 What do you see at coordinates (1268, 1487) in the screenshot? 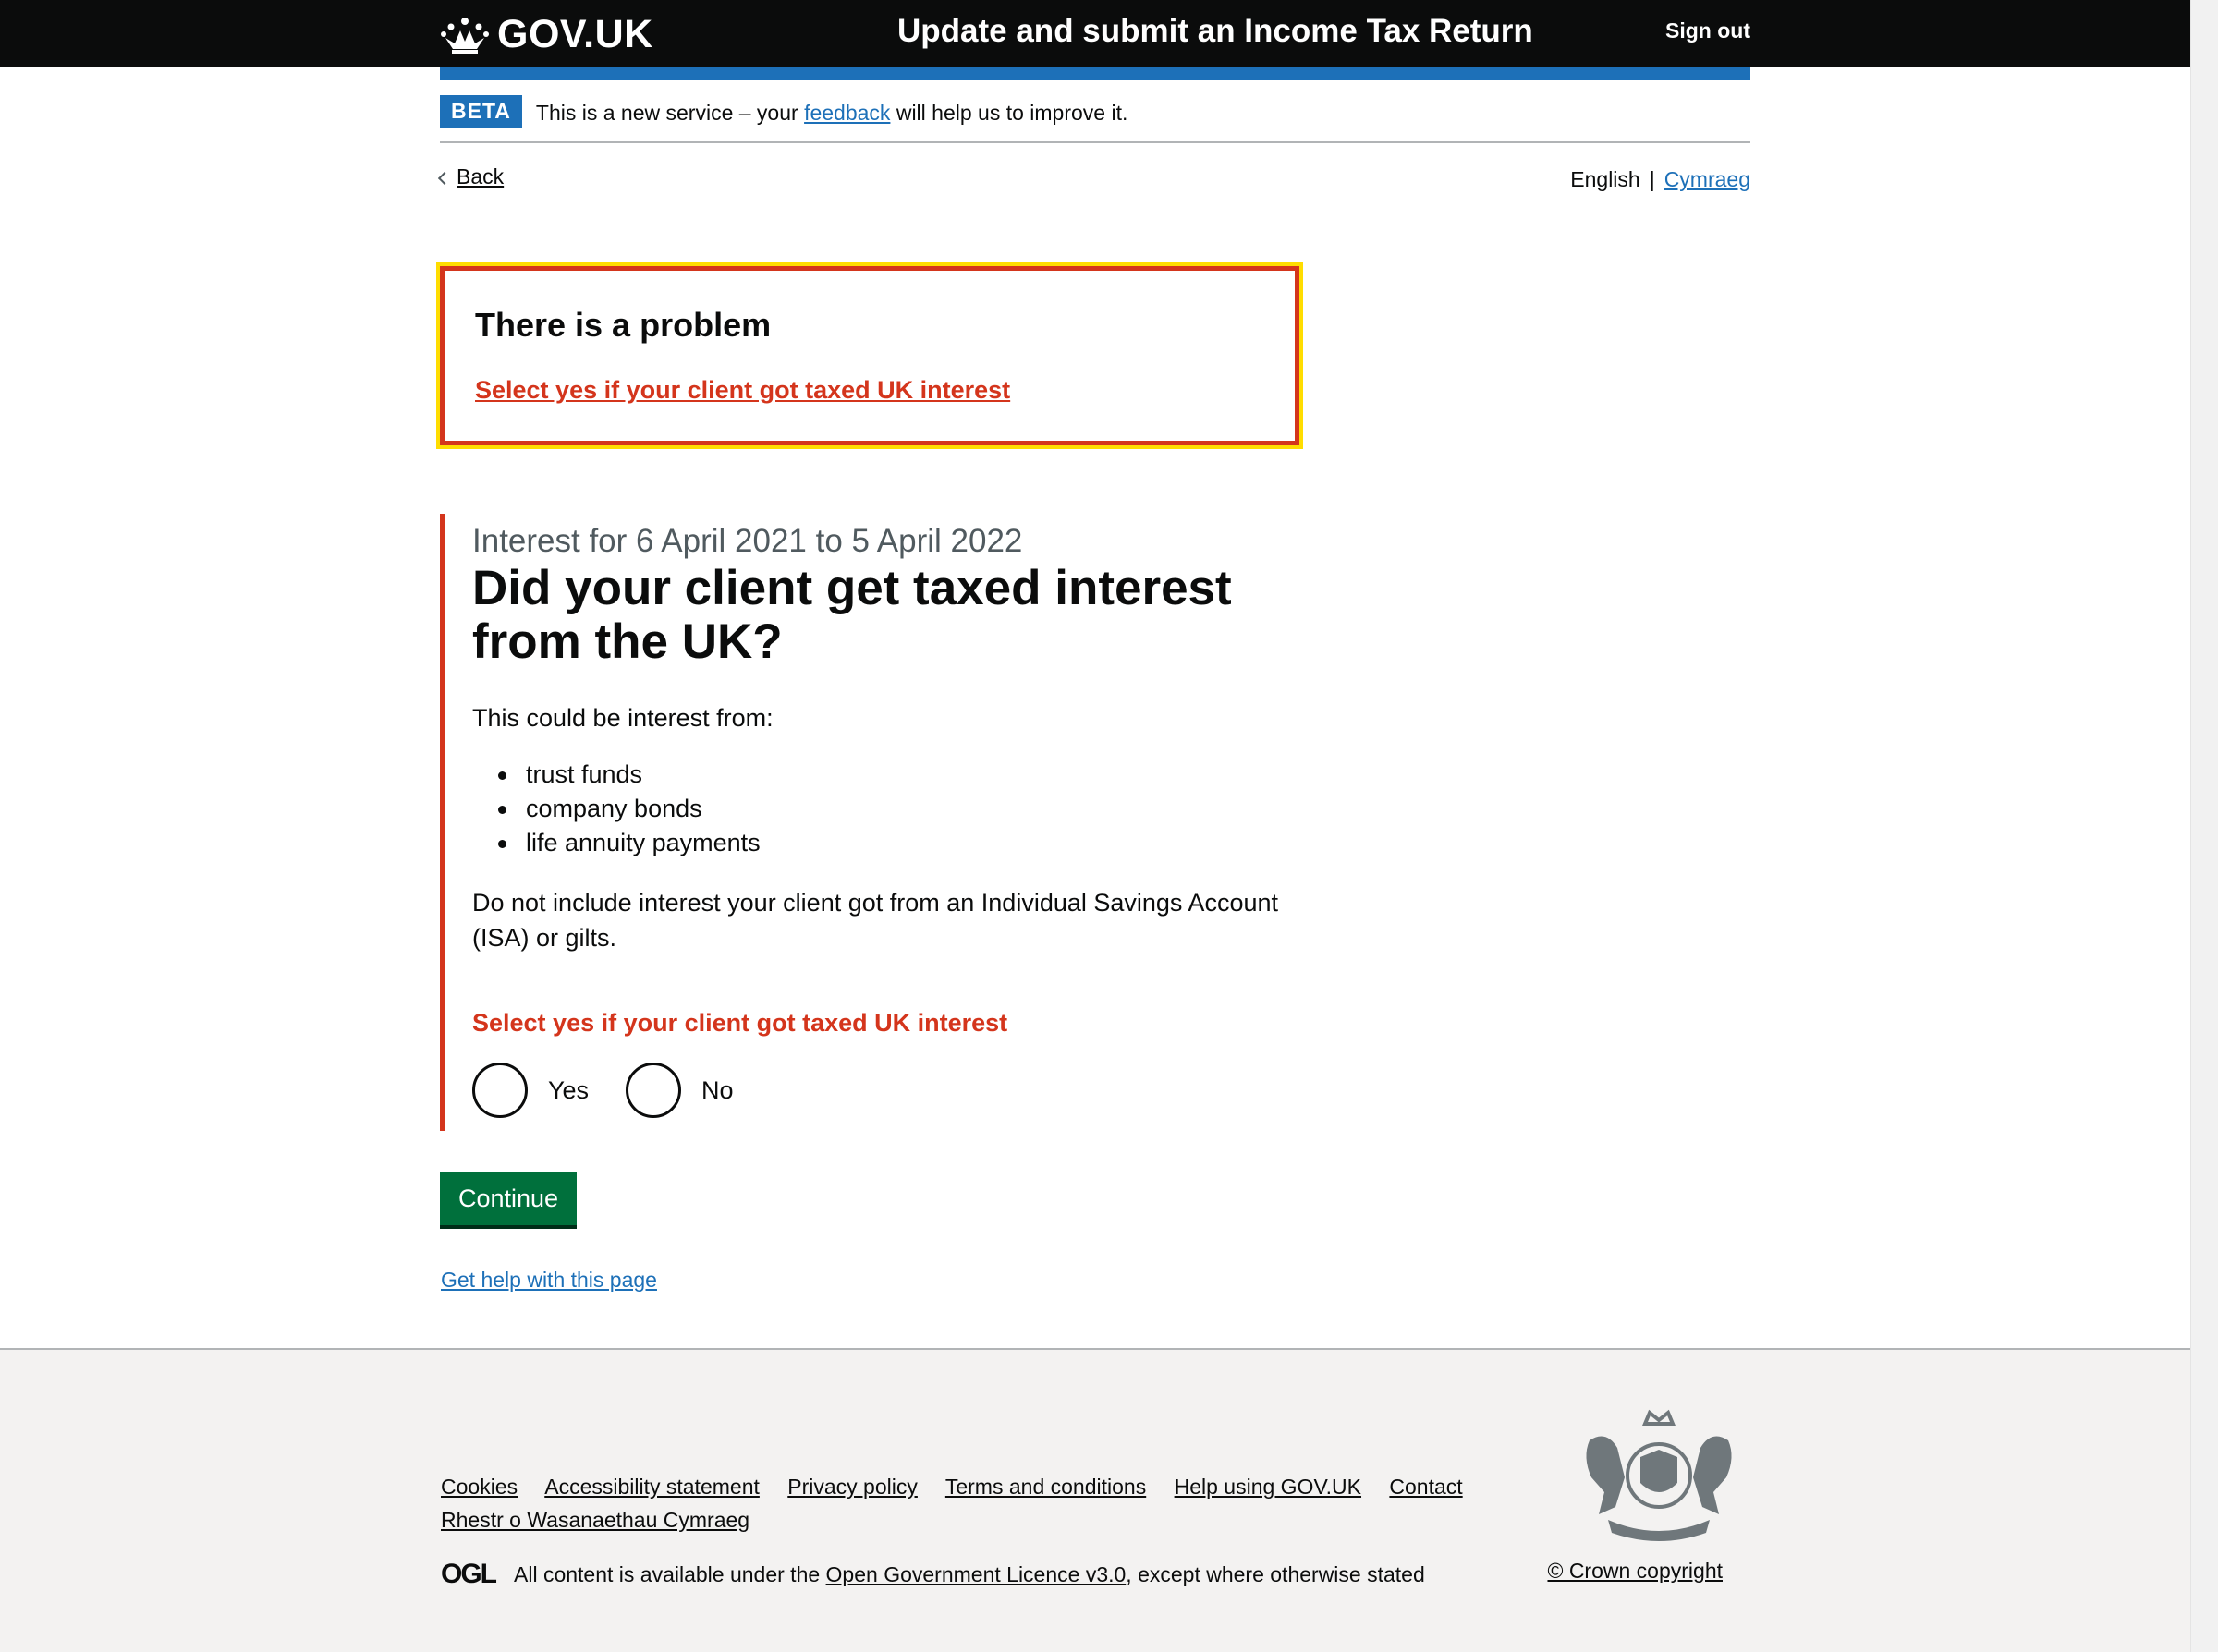
I see `footer-link-help: Help using GOV.UK` at bounding box center [1268, 1487].